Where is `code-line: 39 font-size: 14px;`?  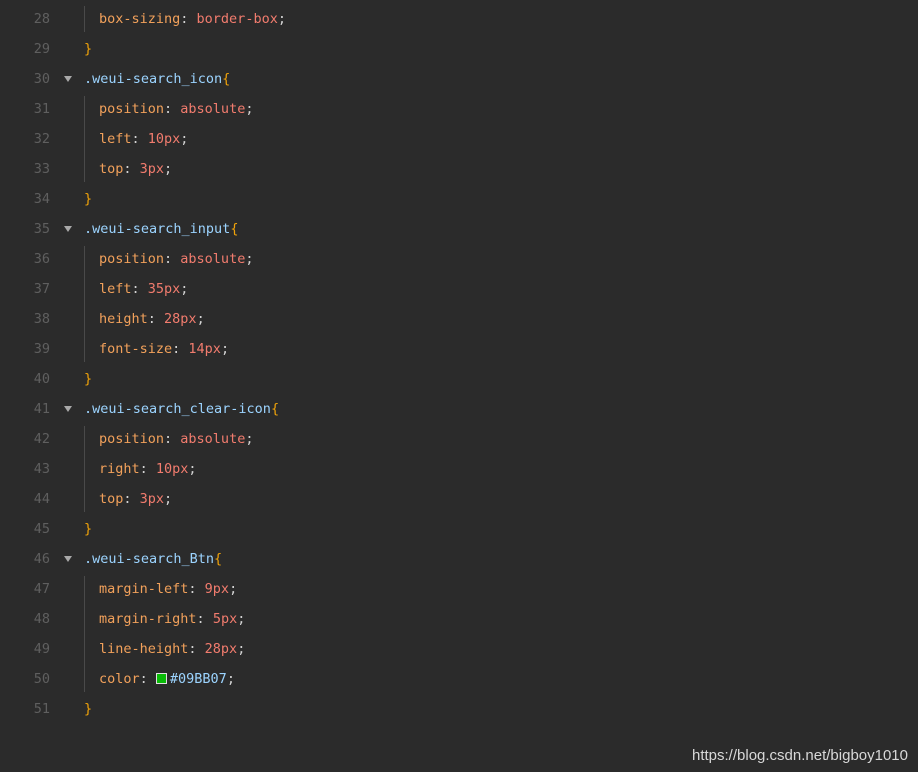
code-line: 39 font-size: 14px; is located at coordinates (459, 349).